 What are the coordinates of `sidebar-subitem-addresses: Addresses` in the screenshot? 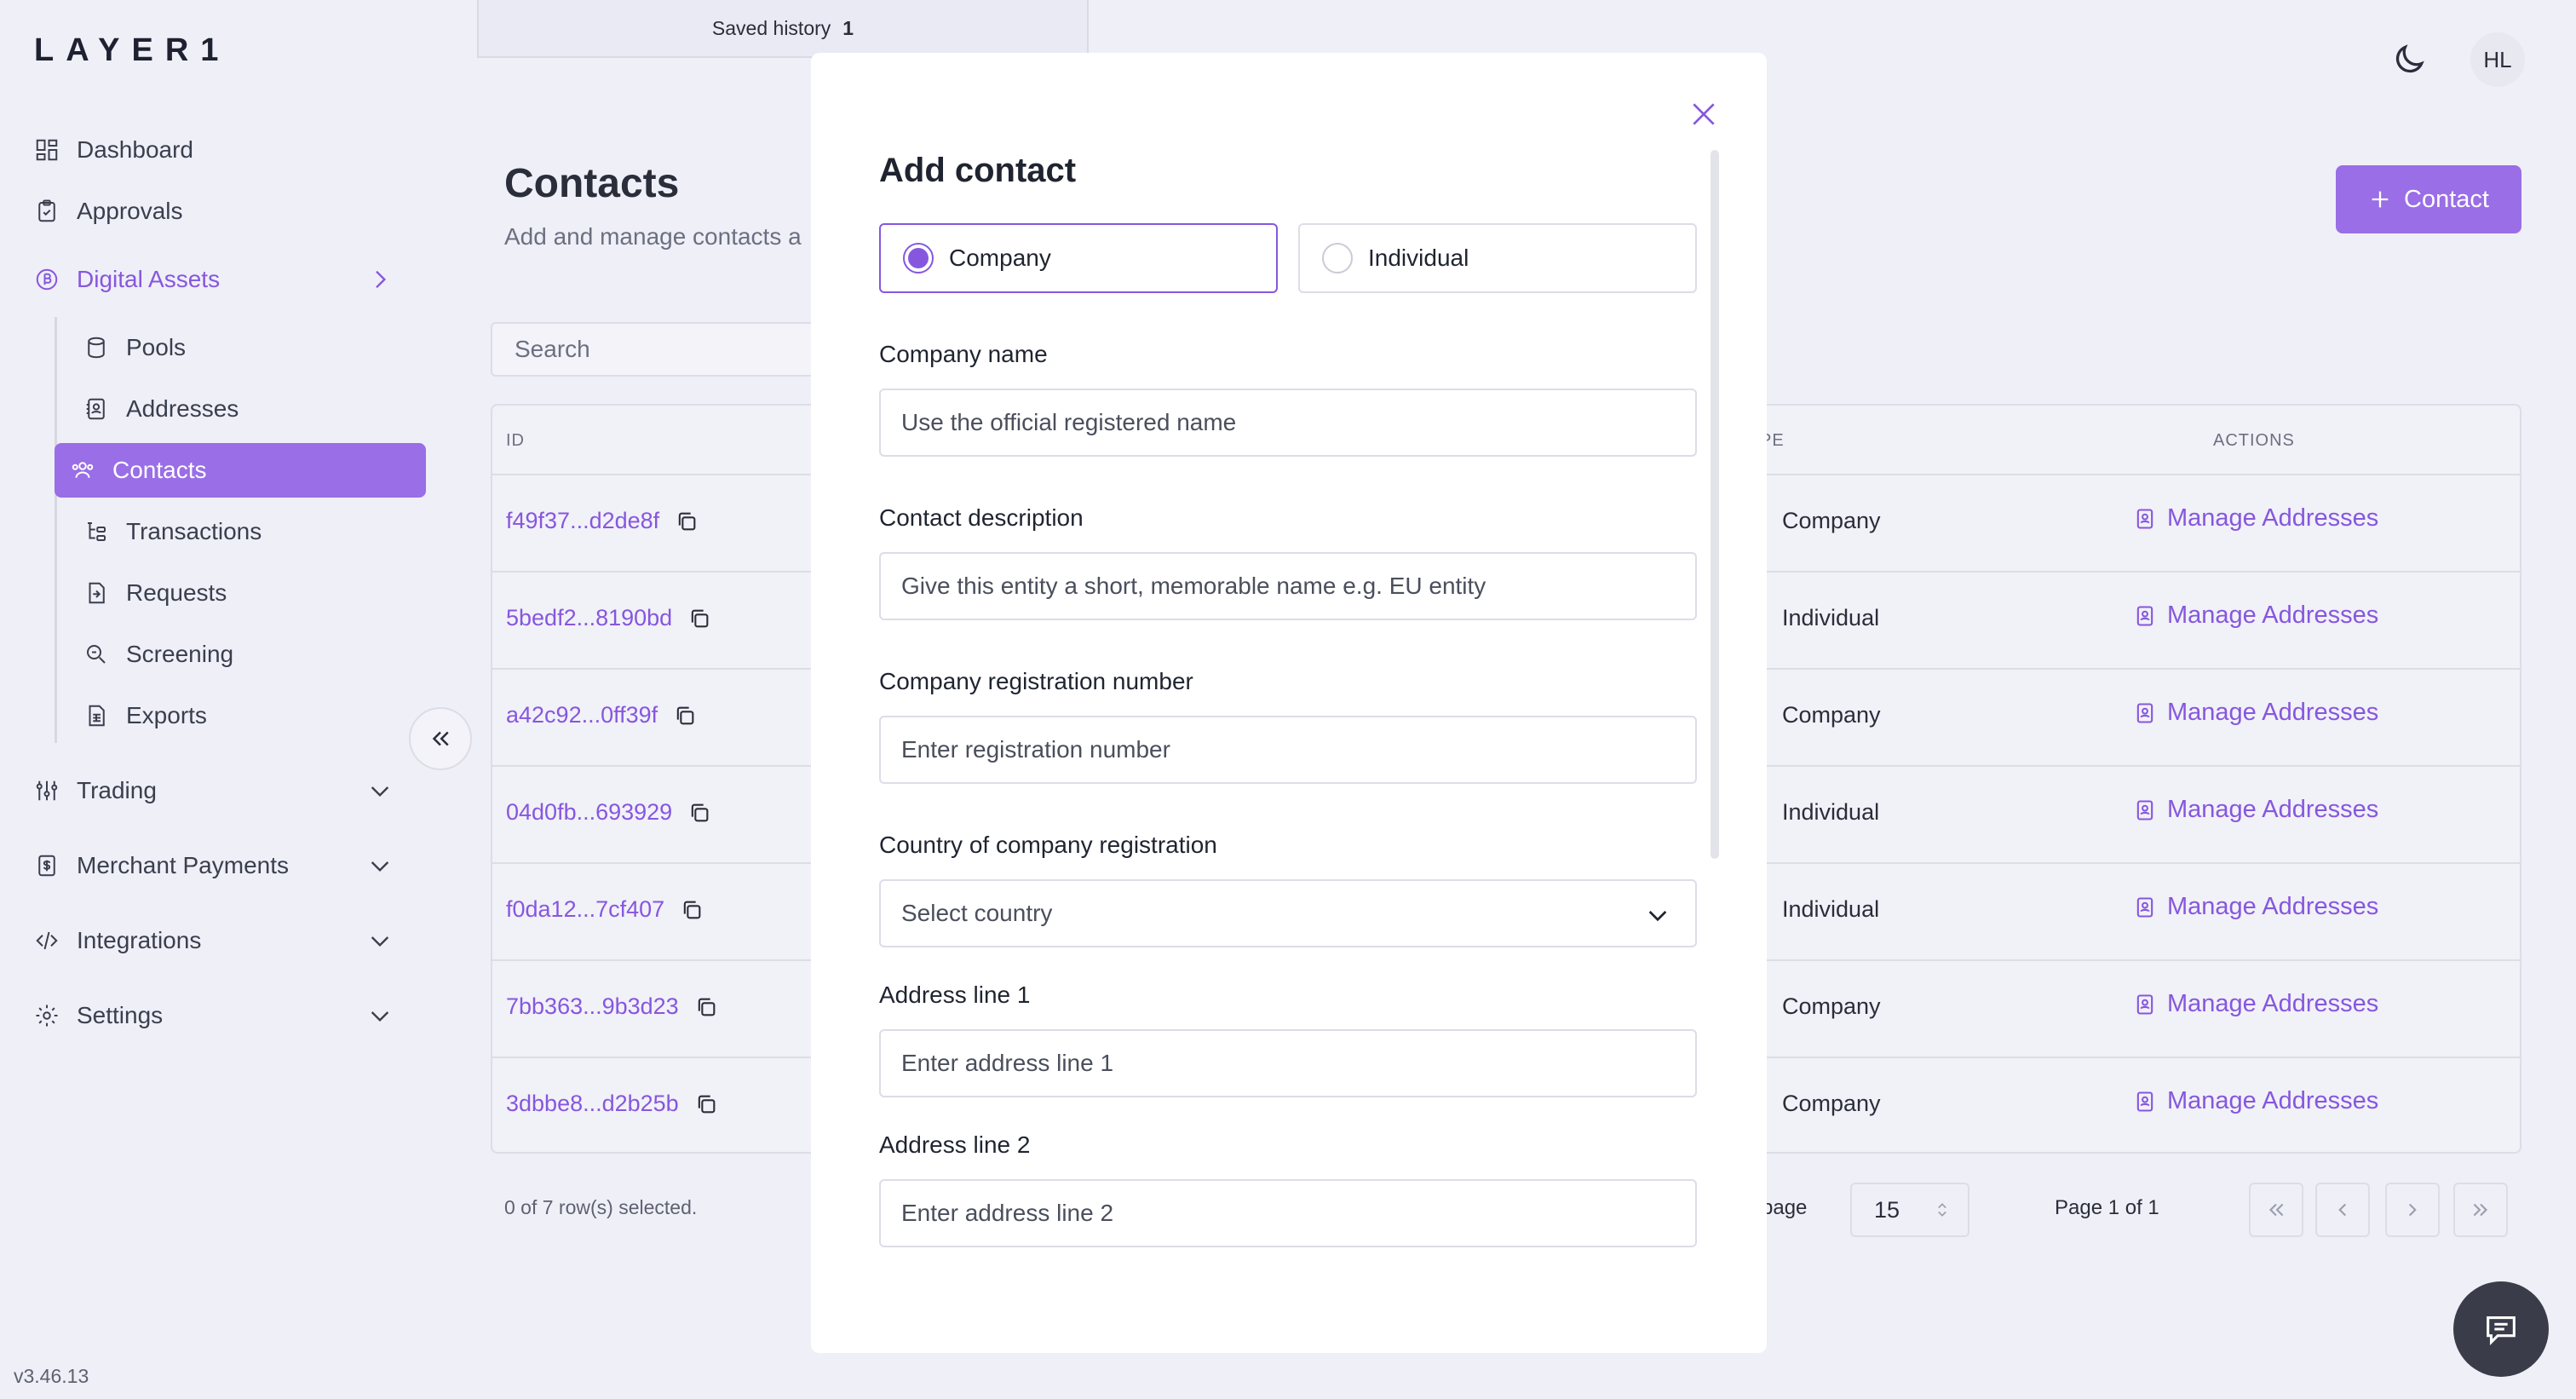 It's located at (161, 409).